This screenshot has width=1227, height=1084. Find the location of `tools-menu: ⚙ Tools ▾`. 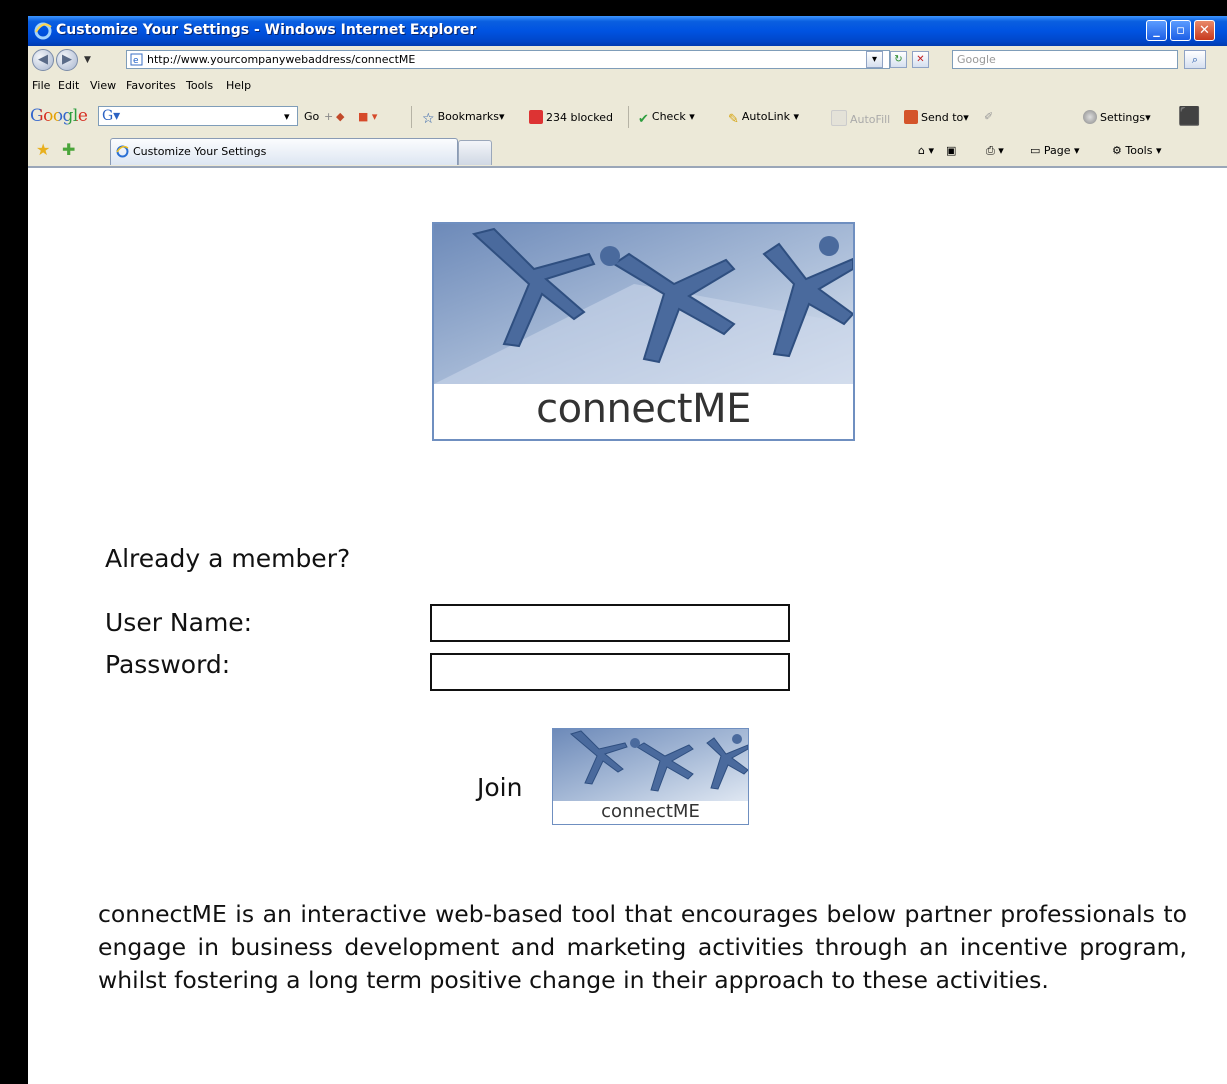

tools-menu: ⚙ Tools ▾ is located at coordinates (1136, 150).